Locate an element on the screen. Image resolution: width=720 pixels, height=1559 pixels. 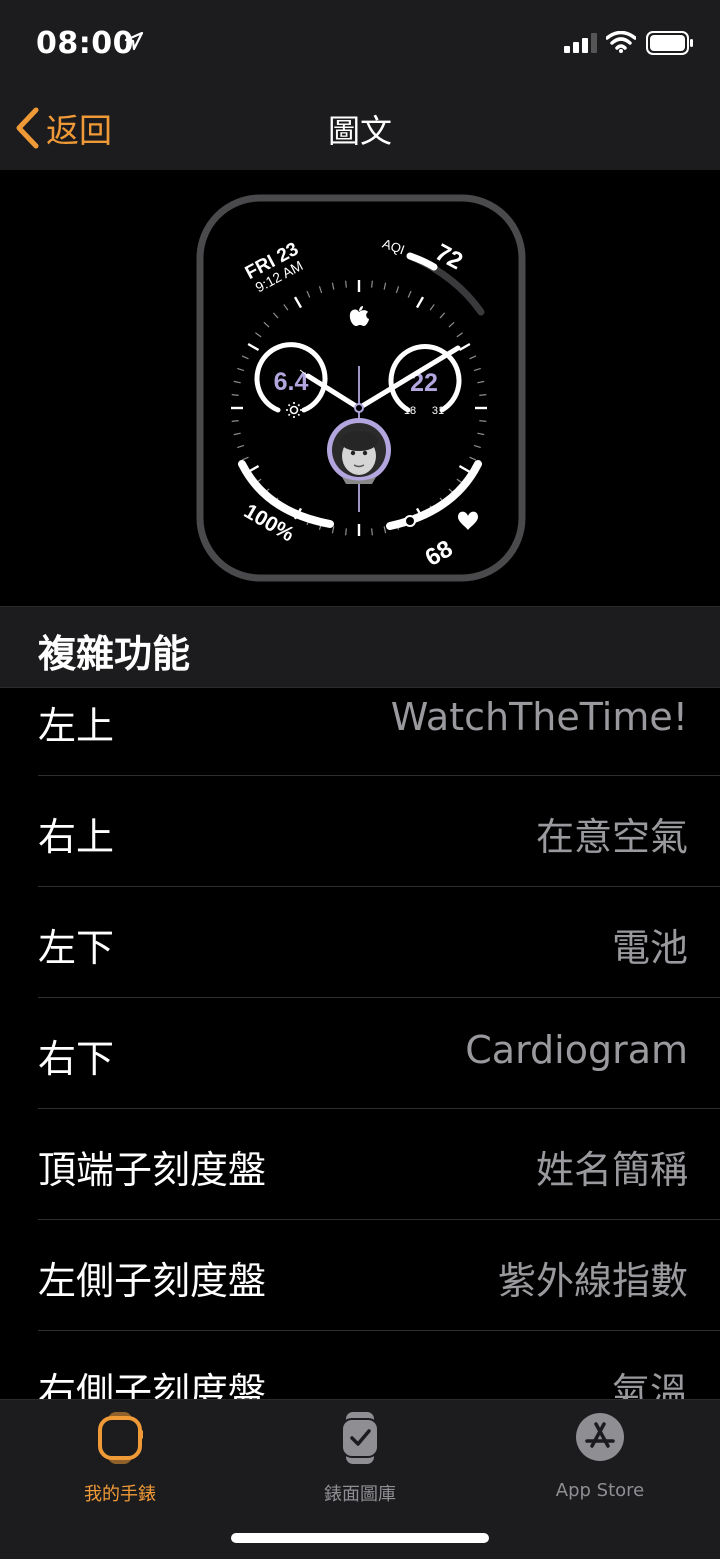
complication-row-top-left: 左上 WatchTheTime! is located at coordinates (360, 732).